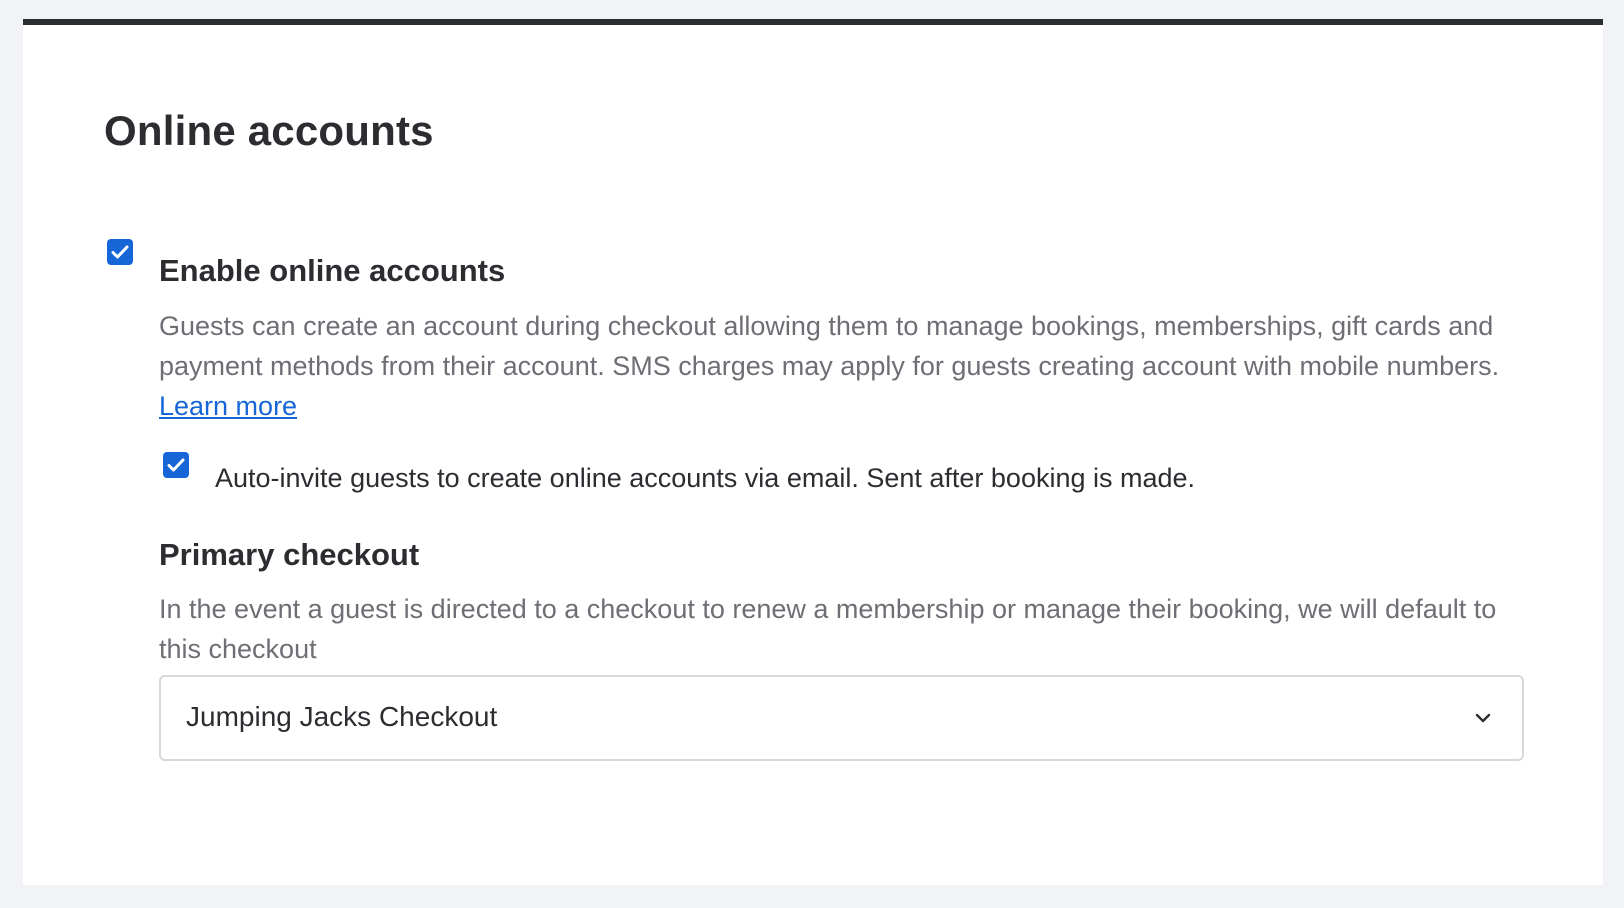  I want to click on primary-checkout-select: Jumping Jacks Checkout, so click(841, 718).